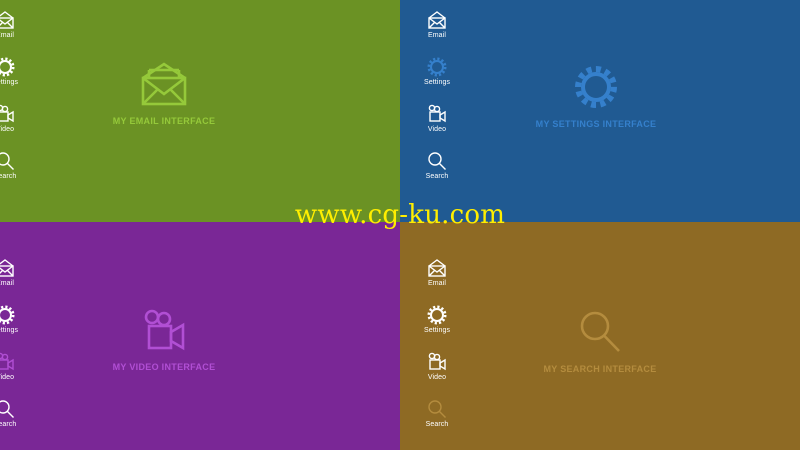  What do you see at coordinates (164, 121) in the screenshot?
I see `panel-title: MY EMAIL INTERFACE` at bounding box center [164, 121].